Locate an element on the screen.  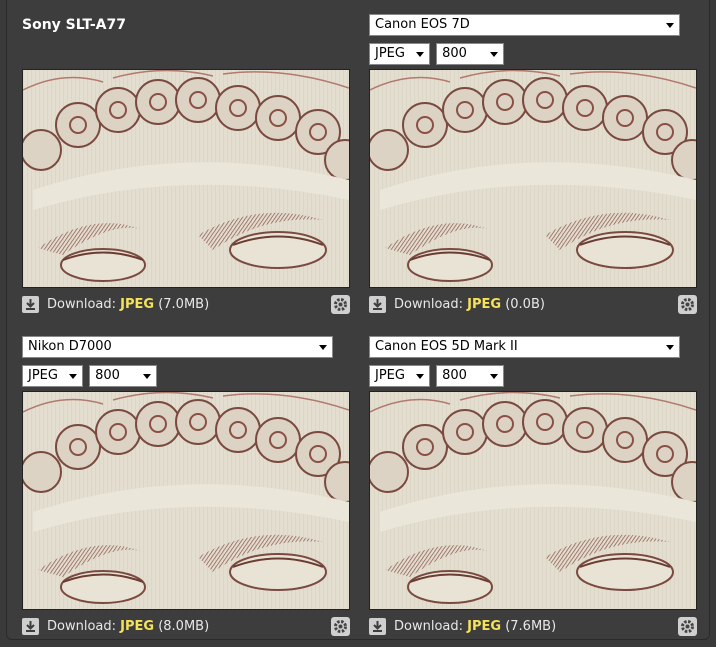
download-link: Download: JPEG (7.6MB) is located at coordinates (475, 627).